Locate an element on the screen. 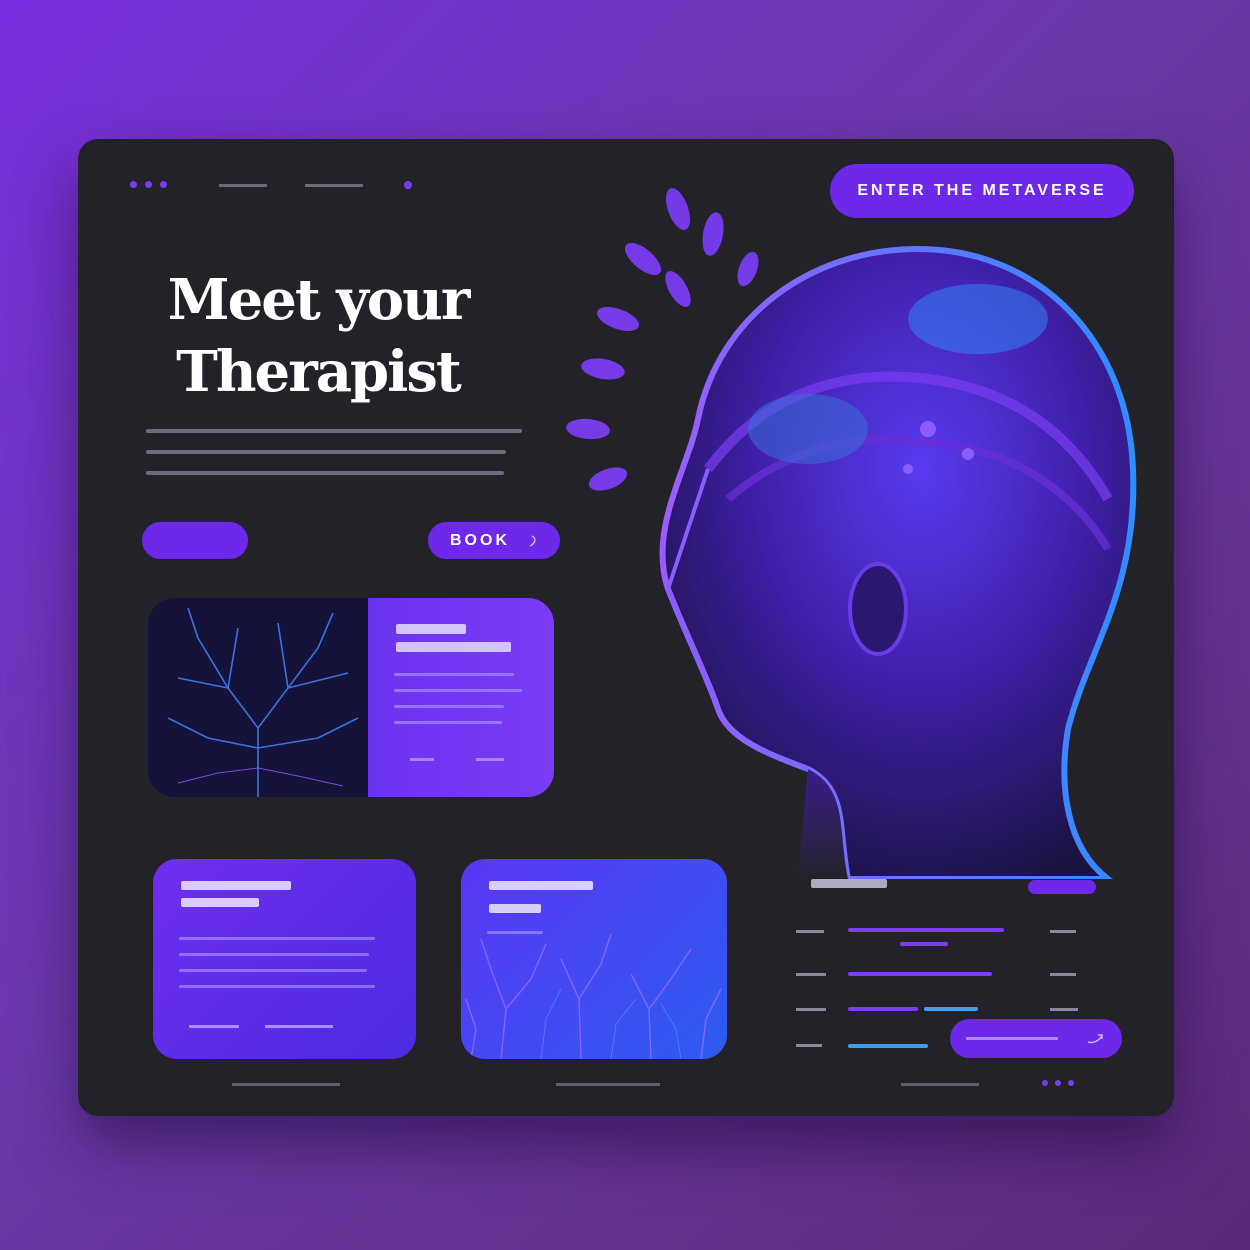 This screenshot has height=1250, width=1250. info-card-2-title is located at coordinates (541, 897).